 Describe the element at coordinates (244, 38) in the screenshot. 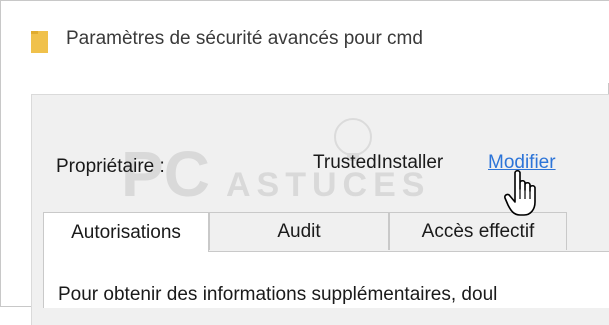

I see `window-title: Paramètres de sécurité avancés pour cmd` at that location.